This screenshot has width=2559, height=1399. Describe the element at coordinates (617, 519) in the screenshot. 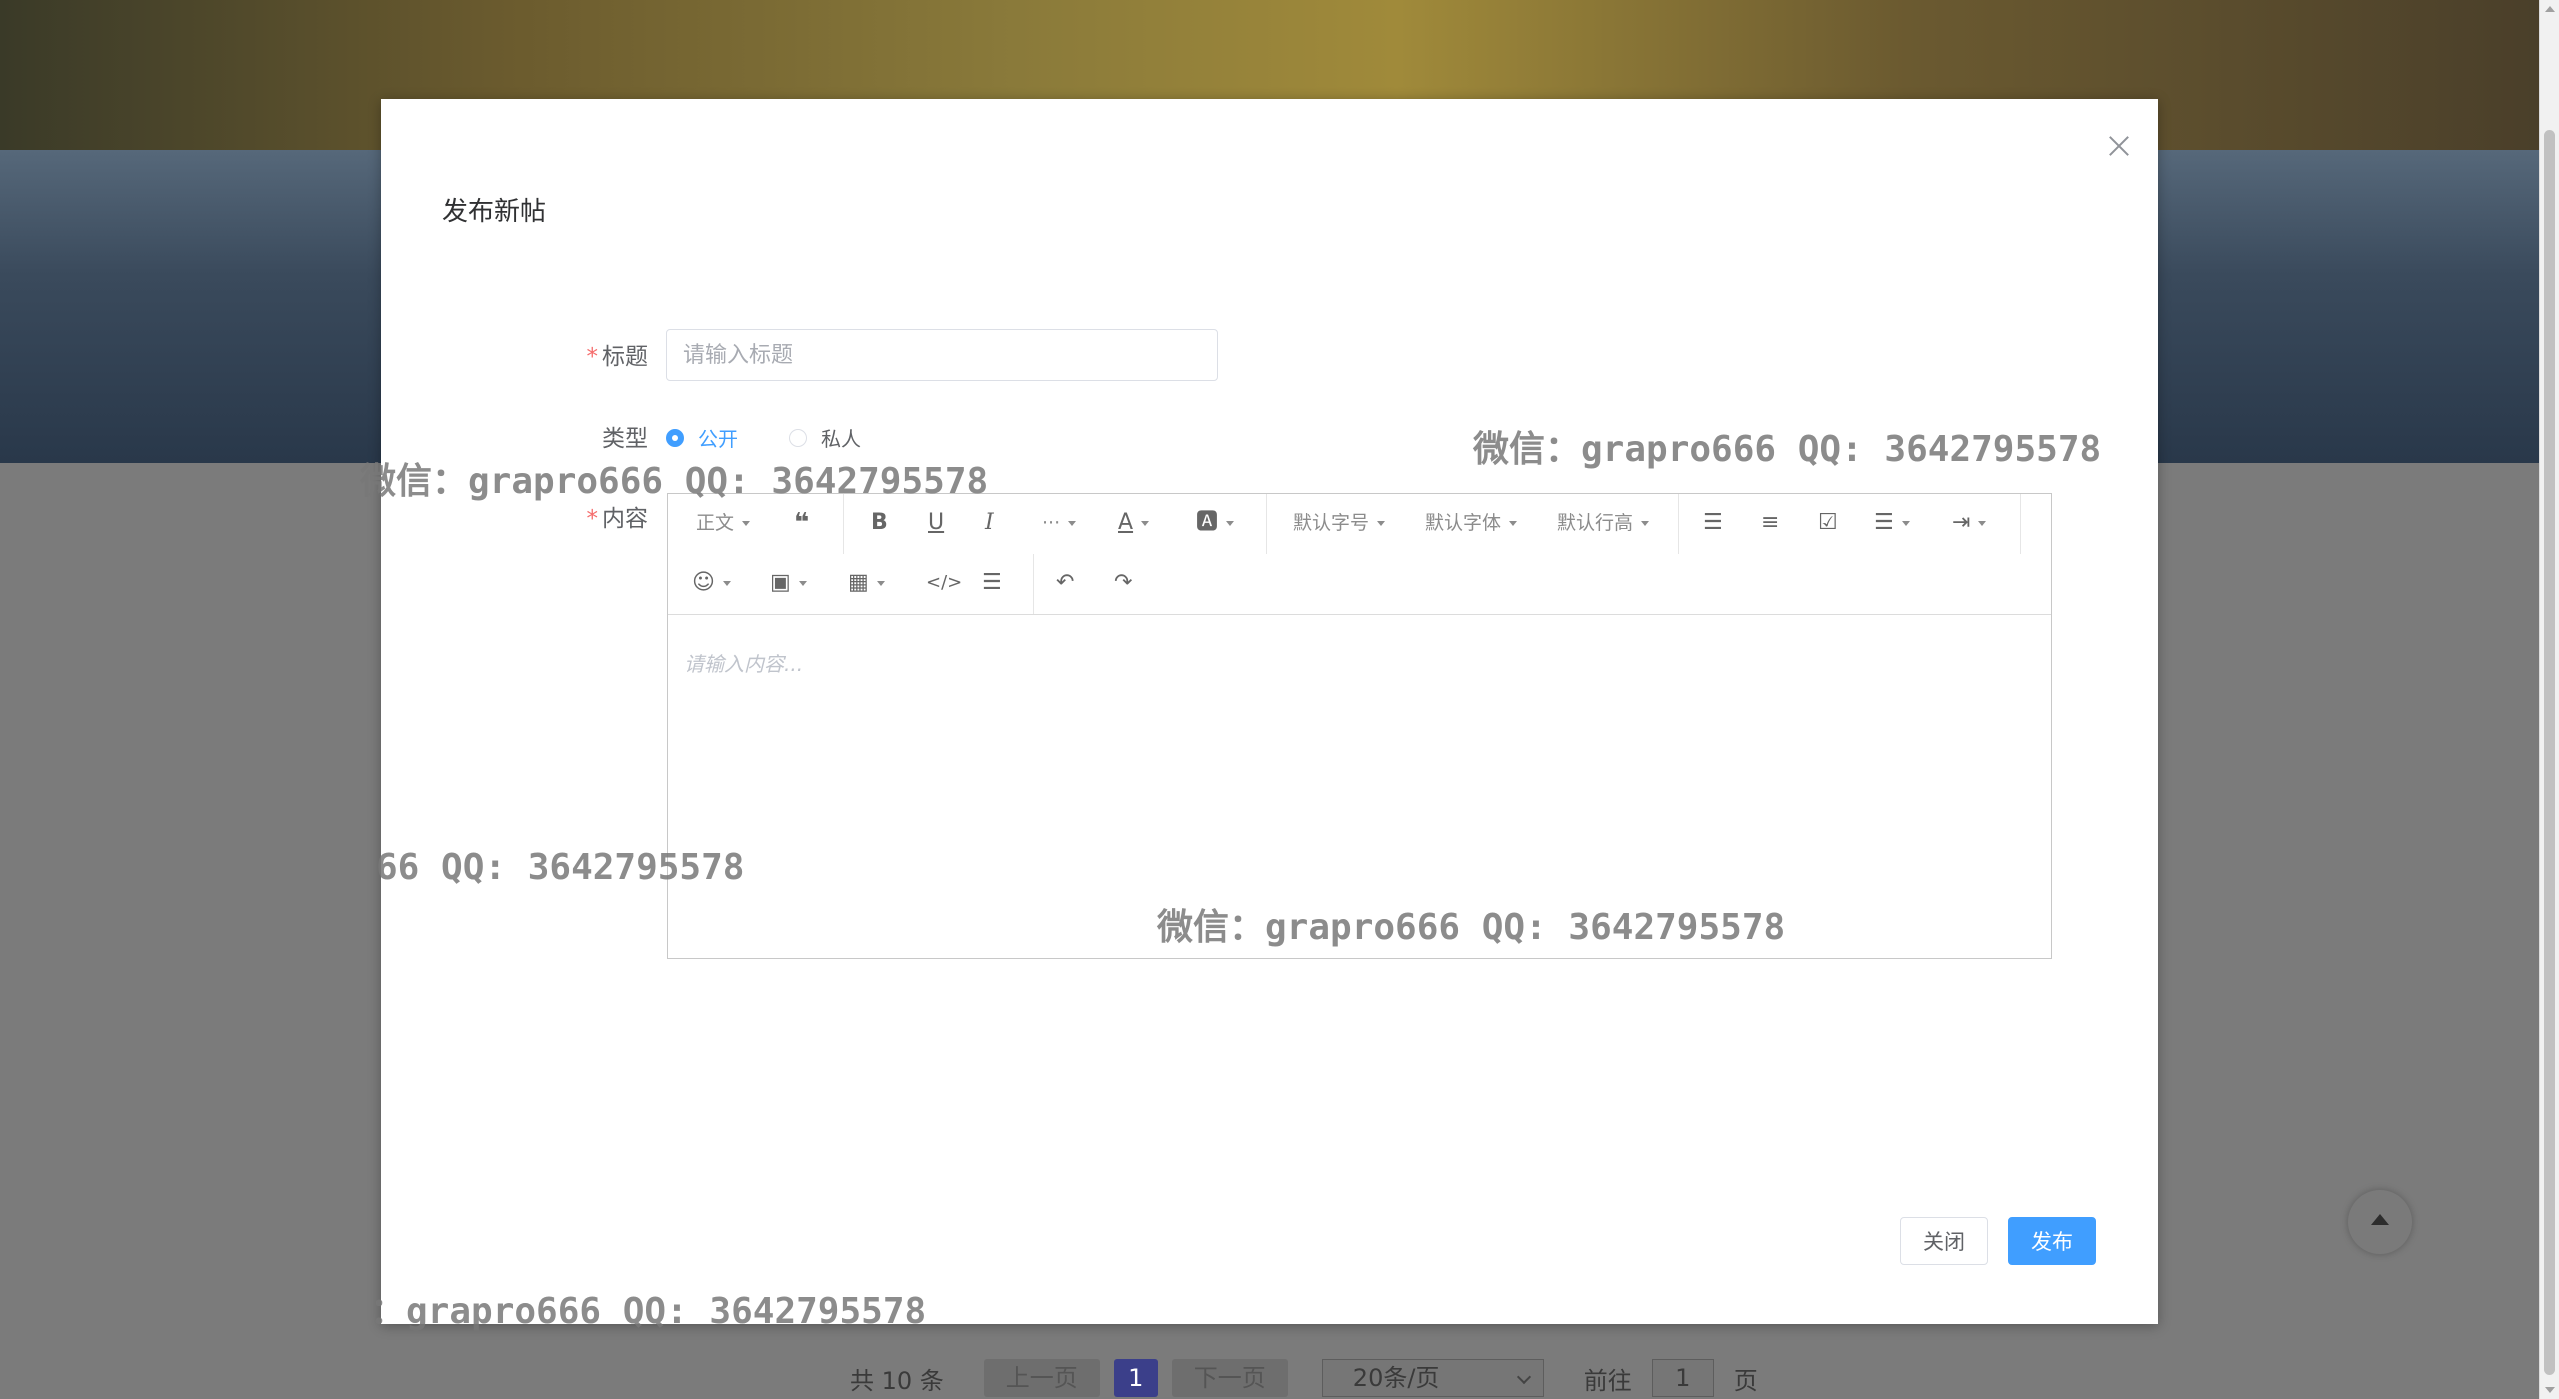

I see `content-label: * 内容` at that location.